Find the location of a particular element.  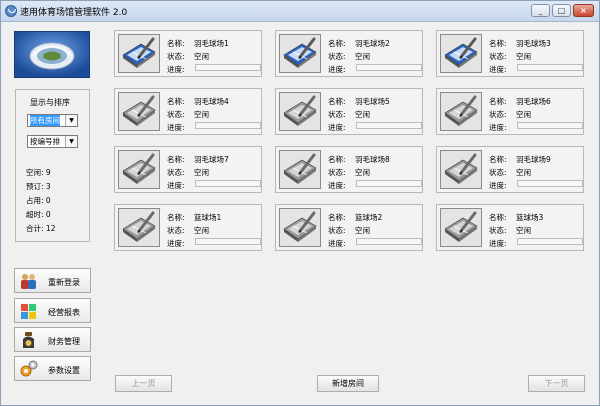

room-card: 名称: 篮球场3 状态: 空闲进度: is located at coordinates (510, 227).